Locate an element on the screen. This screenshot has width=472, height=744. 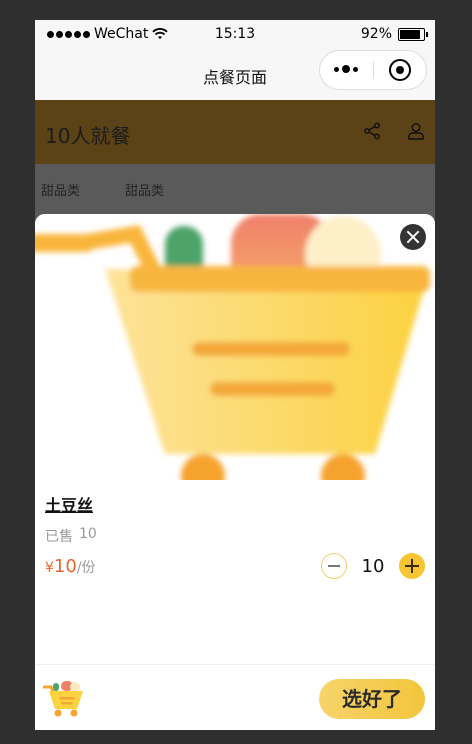
price-unit: /份 is located at coordinates (86, 568).